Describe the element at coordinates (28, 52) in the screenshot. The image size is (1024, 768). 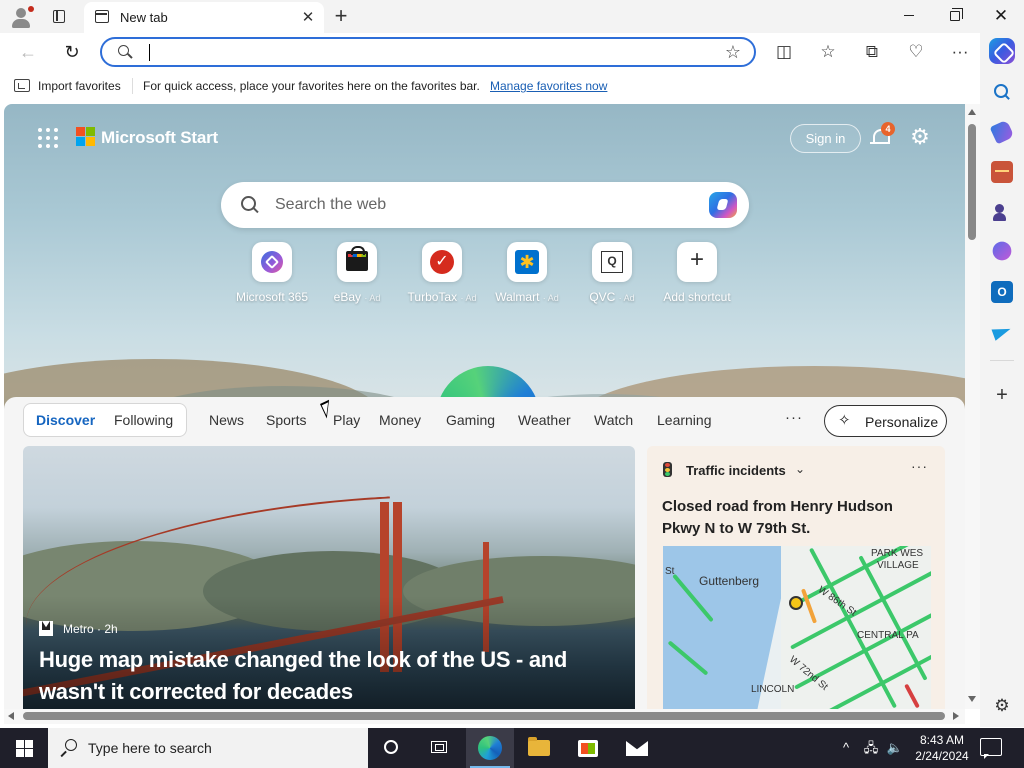
I see `back-button: ←` at that location.